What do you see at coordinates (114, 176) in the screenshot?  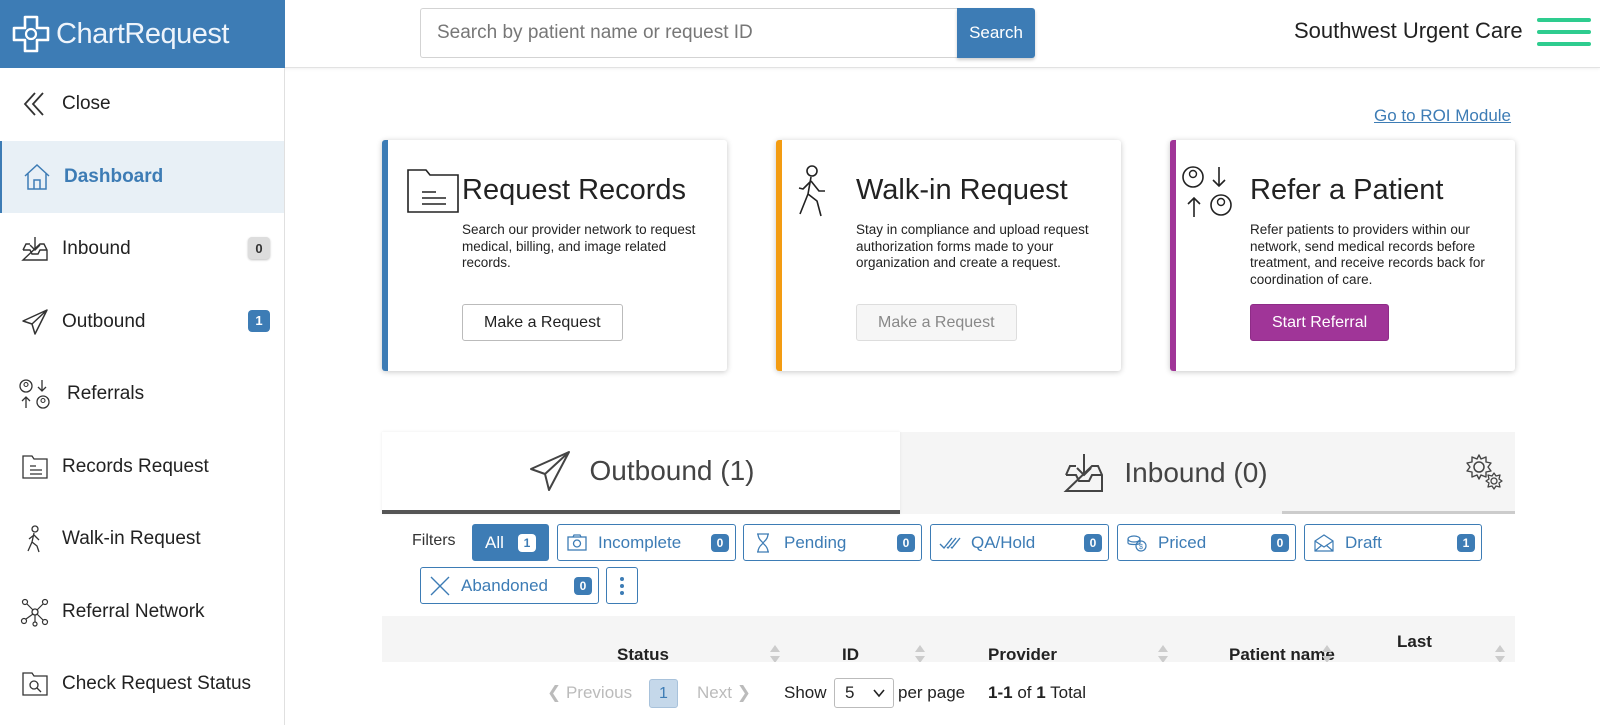 I see `sidebar-item-label: Dashboard` at bounding box center [114, 176].